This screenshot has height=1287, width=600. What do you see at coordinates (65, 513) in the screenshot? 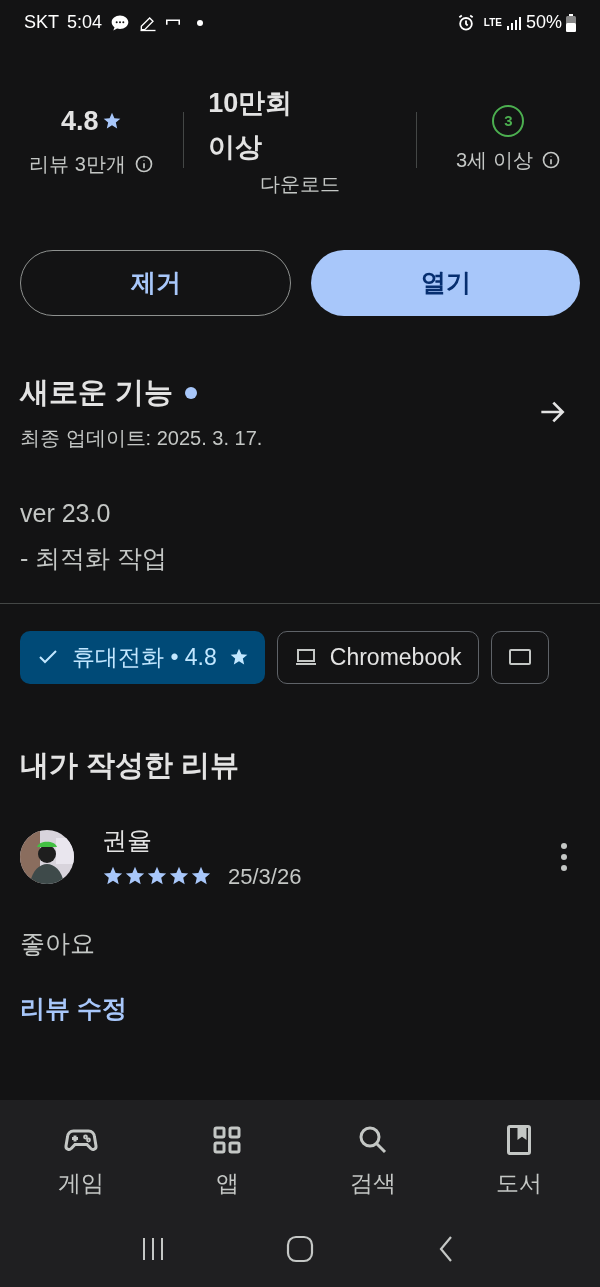
I see `version-text: ver 23.0` at bounding box center [65, 513].